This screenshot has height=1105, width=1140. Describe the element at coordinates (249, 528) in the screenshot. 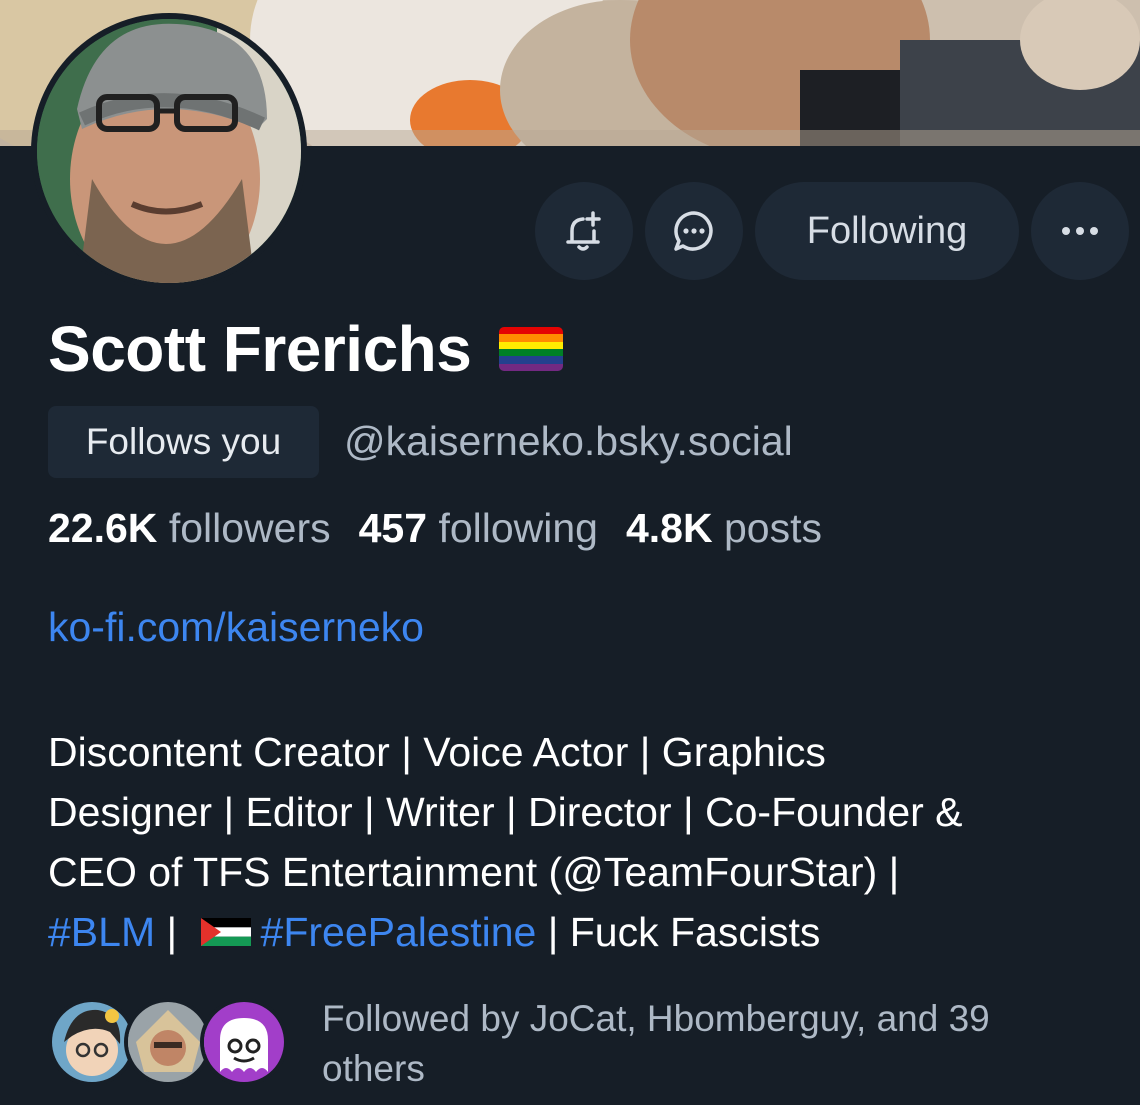

I see `followers-label: followers` at that location.